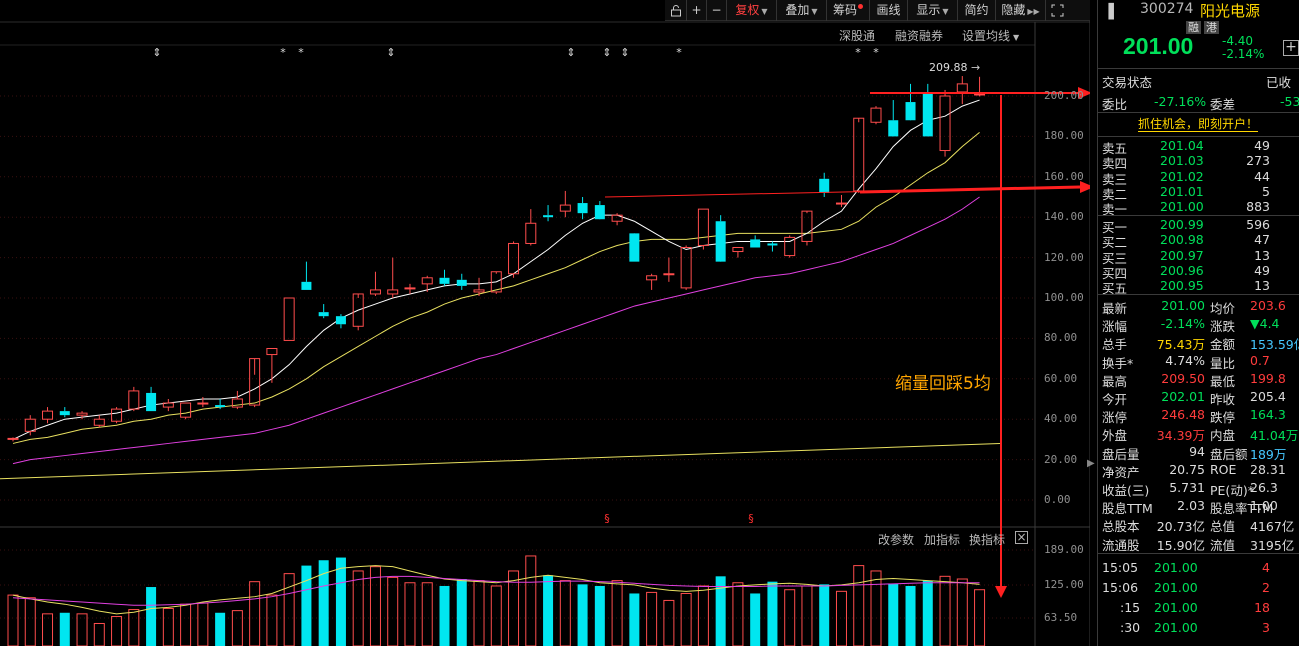  Describe the element at coordinates (1198, 124) in the screenshot. I see `open-account-link: 抓住机会，即刻开户！` at that location.